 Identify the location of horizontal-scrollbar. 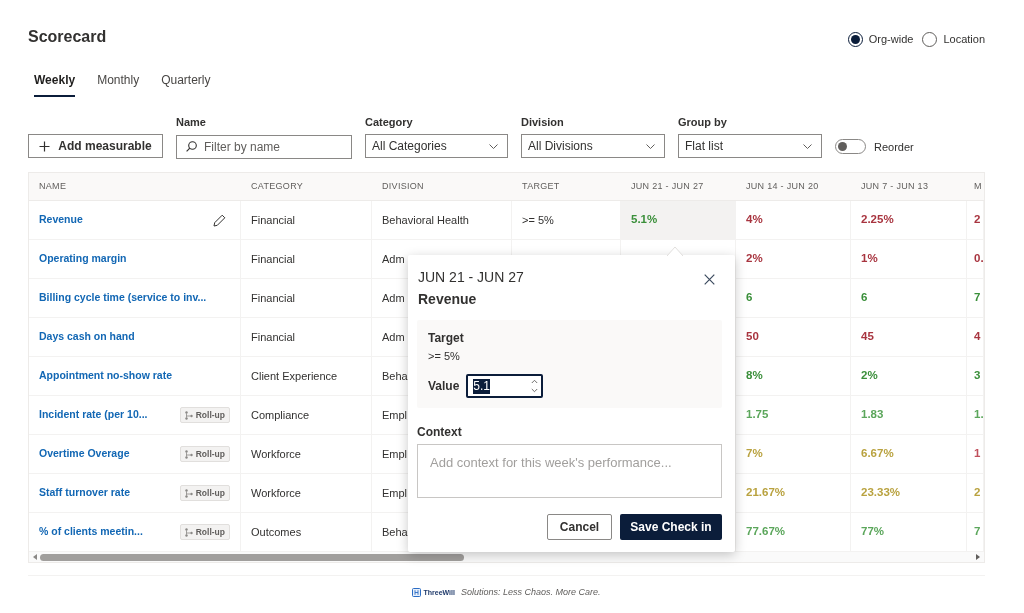
(506, 557).